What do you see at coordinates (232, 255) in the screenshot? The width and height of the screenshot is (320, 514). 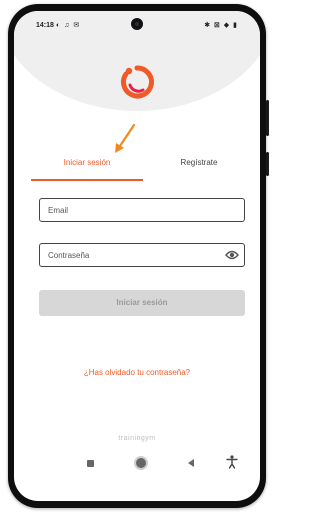 I see `eye-icon` at bounding box center [232, 255].